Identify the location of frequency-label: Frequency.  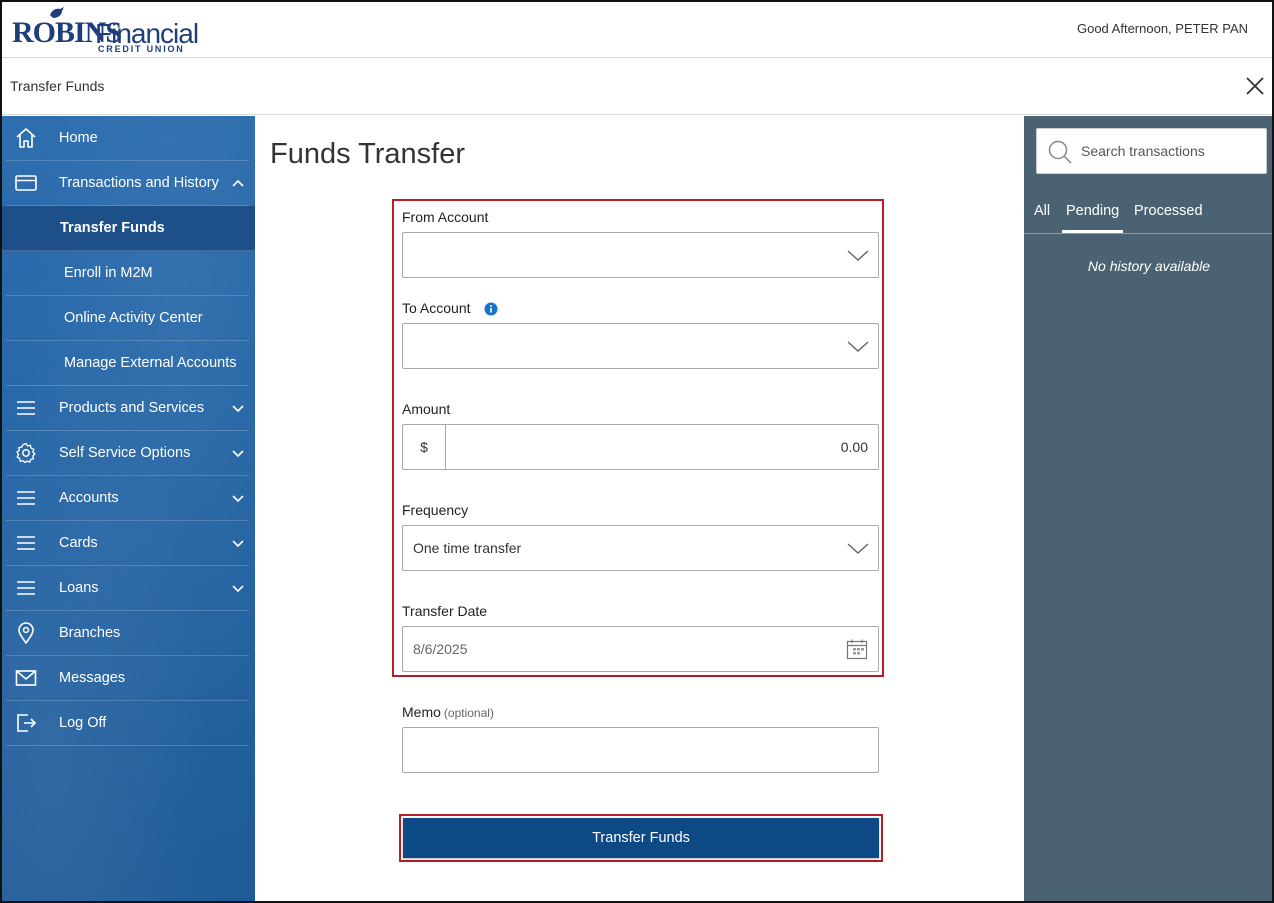
(435, 510).